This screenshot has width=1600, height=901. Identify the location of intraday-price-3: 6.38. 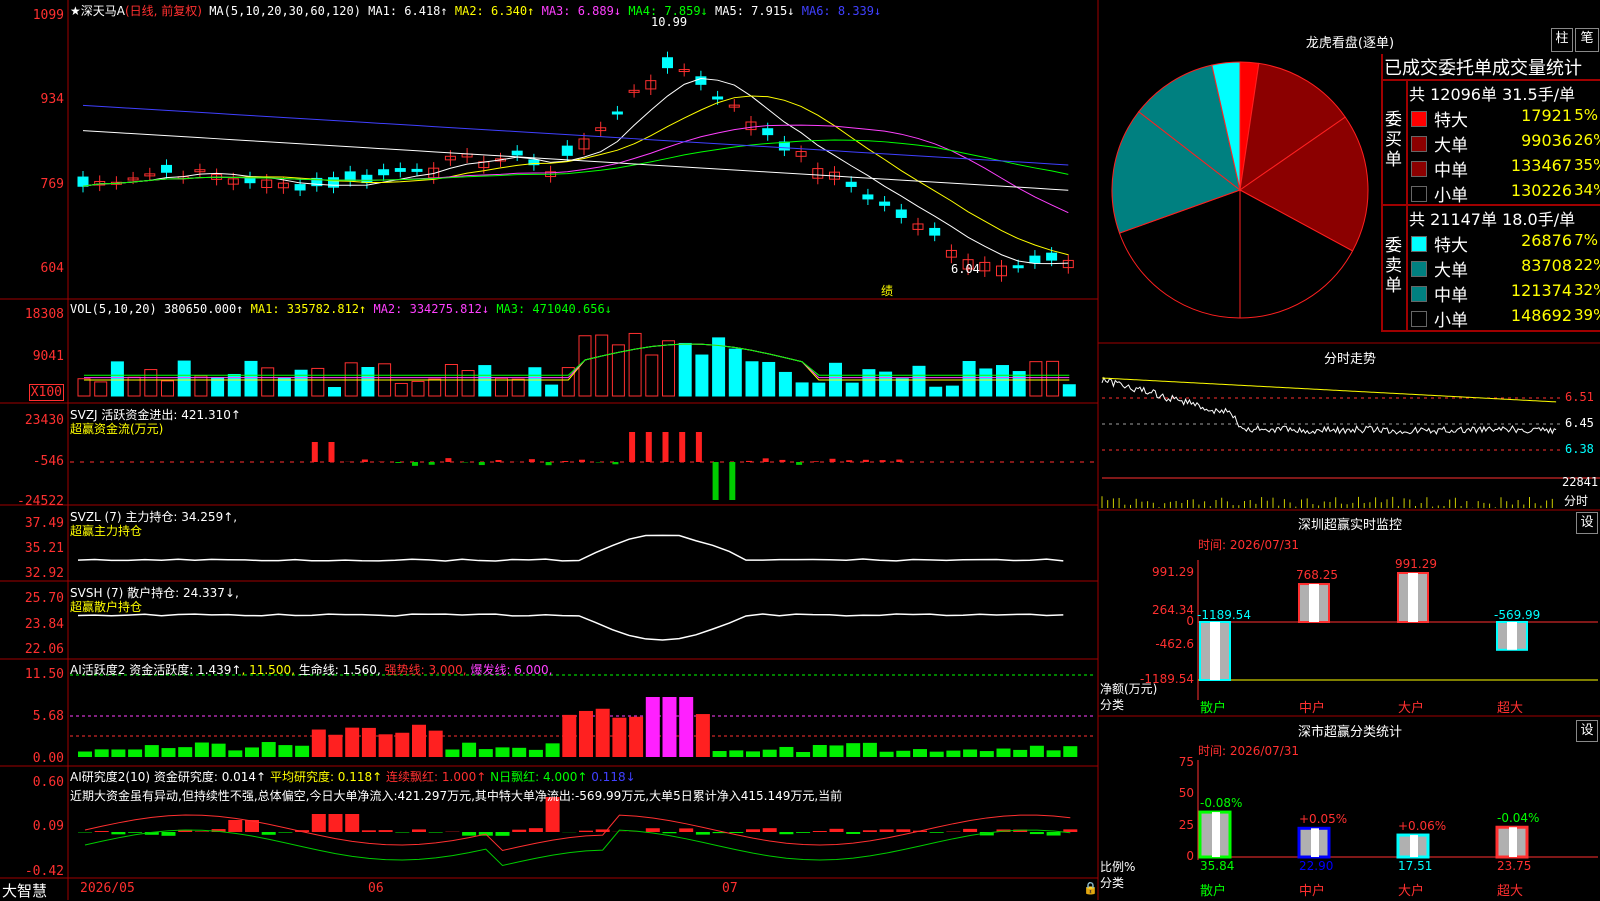
(1579, 449).